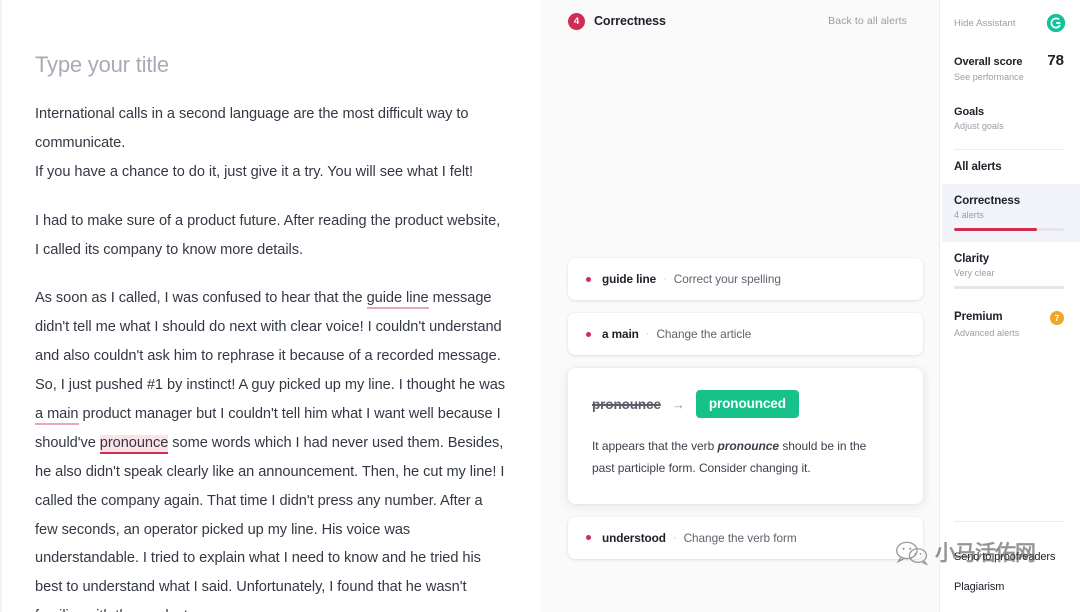 The height and width of the screenshot is (612, 1080). I want to click on assistant-header-row: Hide Assistant, so click(1017, 19).